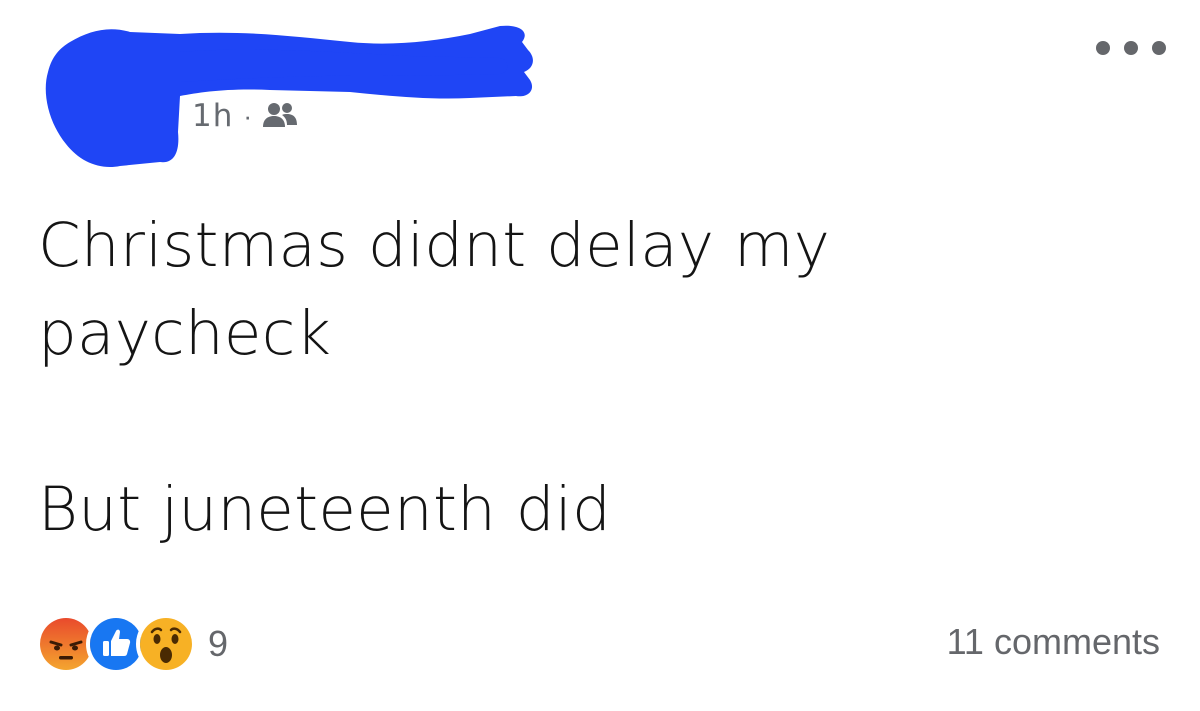 This screenshot has width=1200, height=711. What do you see at coordinates (1053, 642) in the screenshot?
I see `comments-count-link: 11 comments` at bounding box center [1053, 642].